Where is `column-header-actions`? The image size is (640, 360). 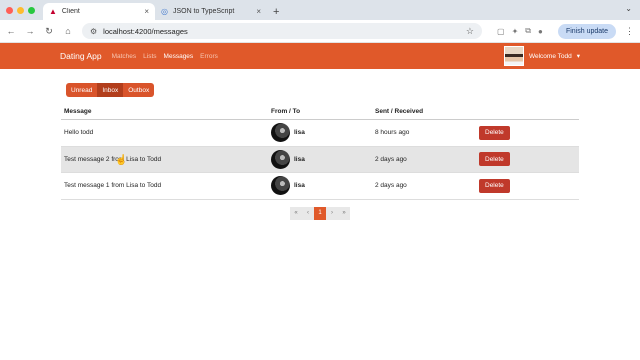 column-header-actions is located at coordinates (527, 112).